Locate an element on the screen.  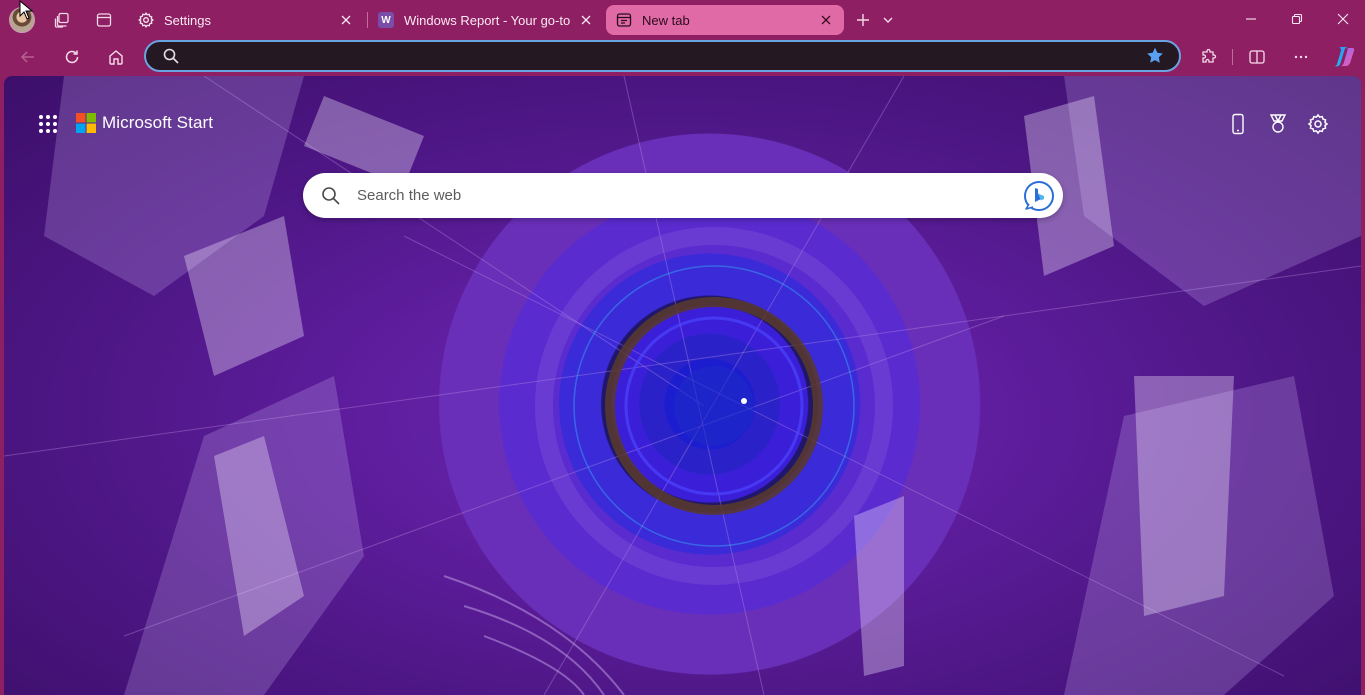
home-icon is located at coordinates (116, 57).